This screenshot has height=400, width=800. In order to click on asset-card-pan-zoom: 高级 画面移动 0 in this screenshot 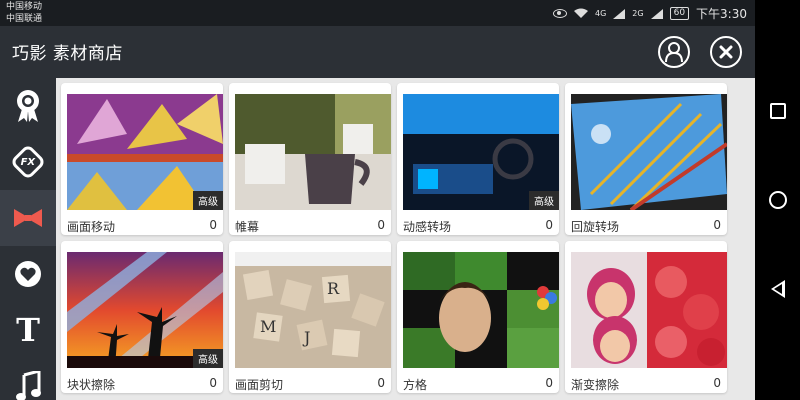, I will do `click(142, 159)`.